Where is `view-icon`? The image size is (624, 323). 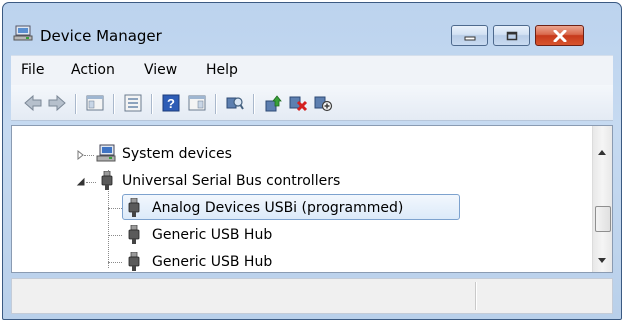 view-icon is located at coordinates (197, 103).